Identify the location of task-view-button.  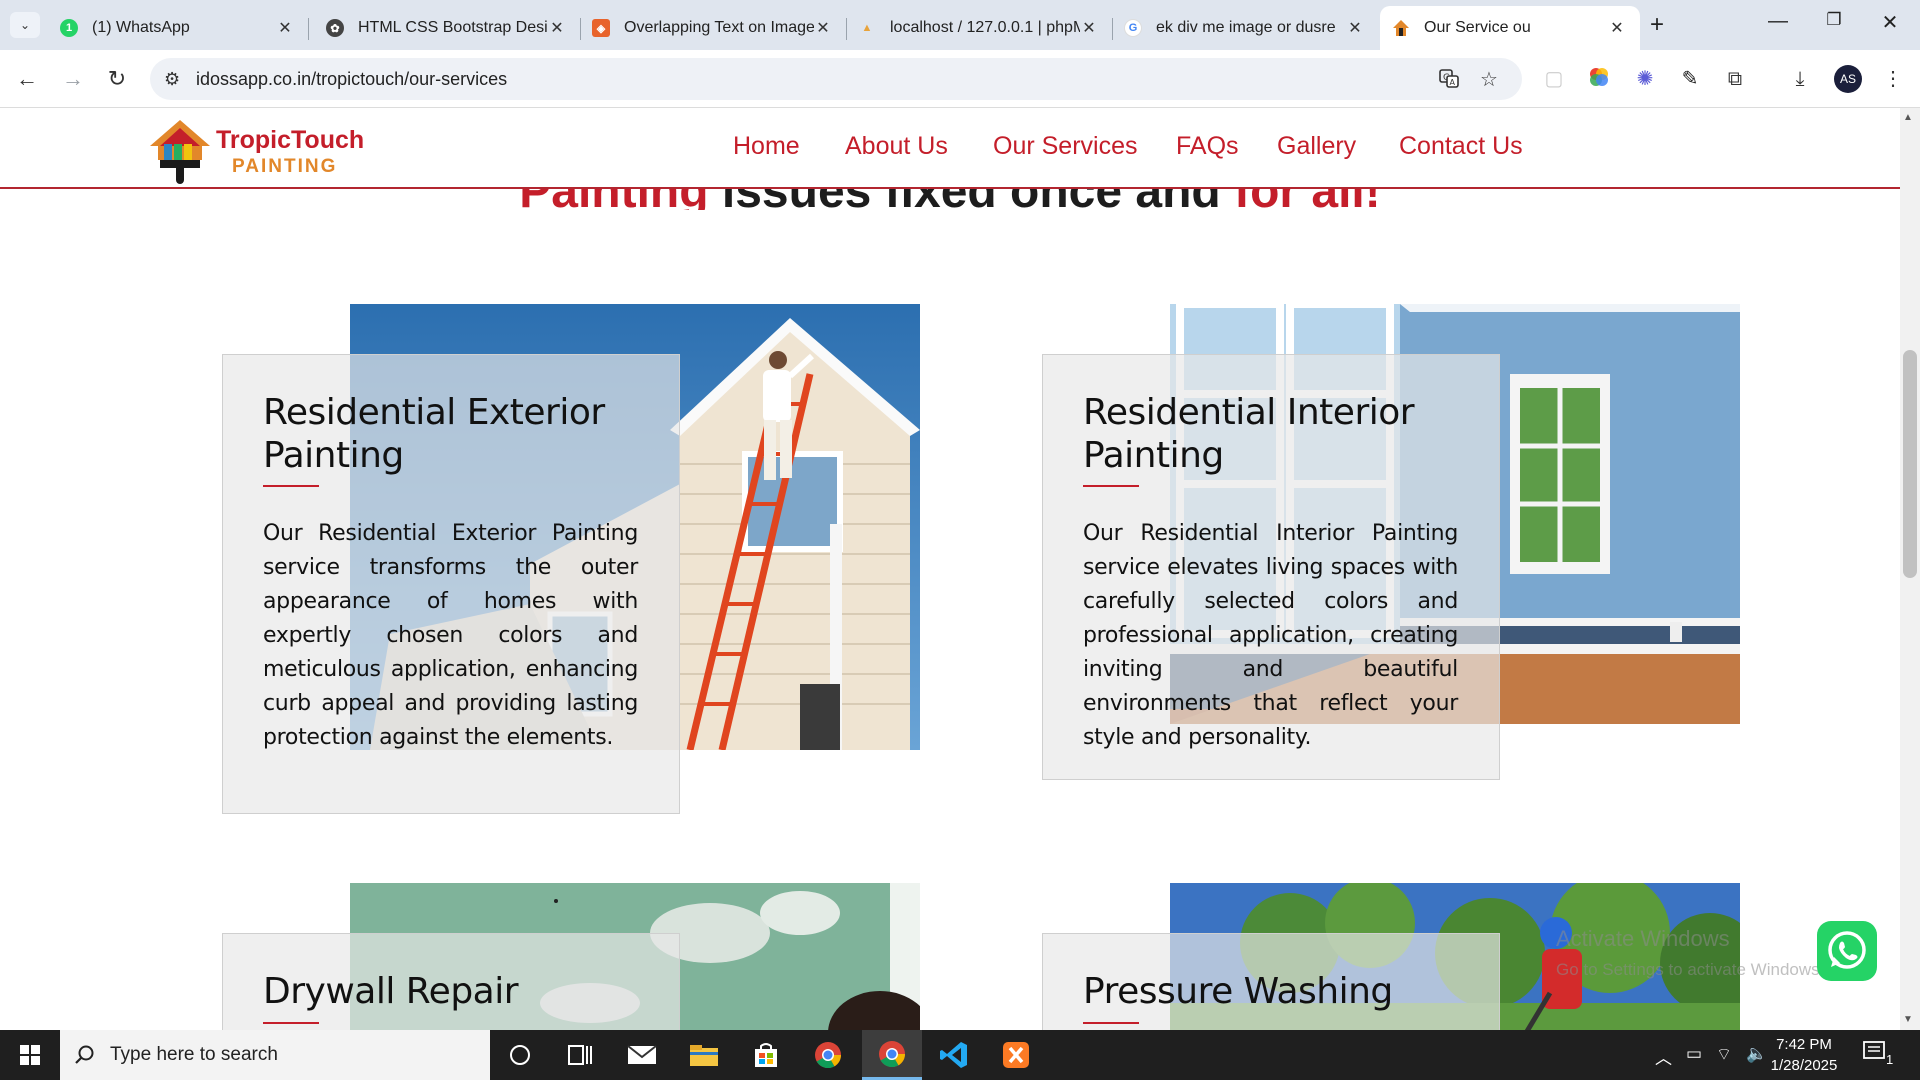
(580, 1055).